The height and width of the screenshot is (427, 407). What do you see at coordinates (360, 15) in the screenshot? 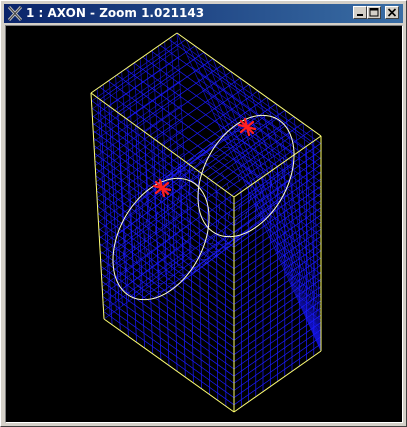
I see `minimize-icon` at bounding box center [360, 15].